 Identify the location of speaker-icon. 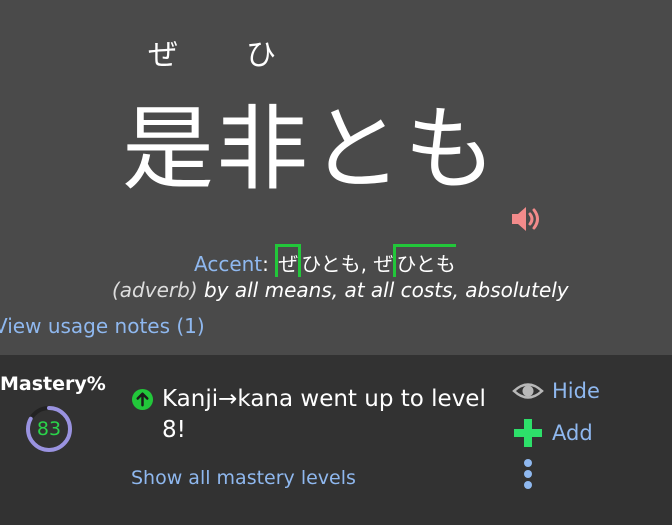
(526, 219).